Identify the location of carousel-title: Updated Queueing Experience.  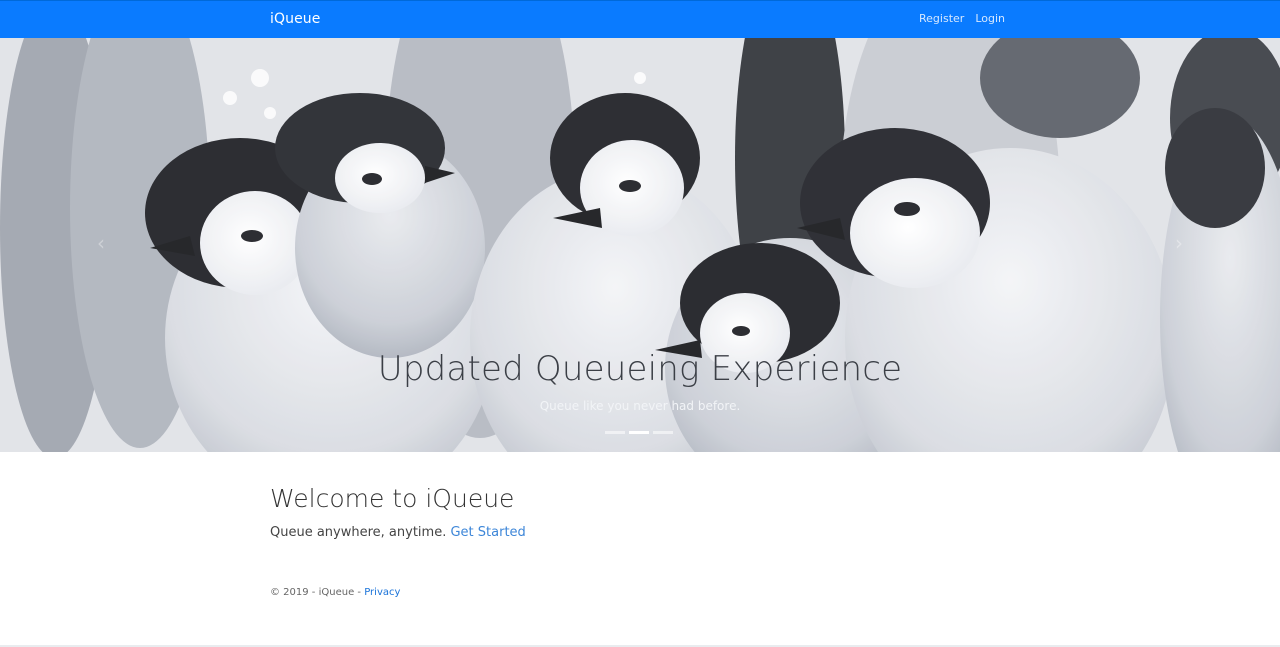
(640, 369).